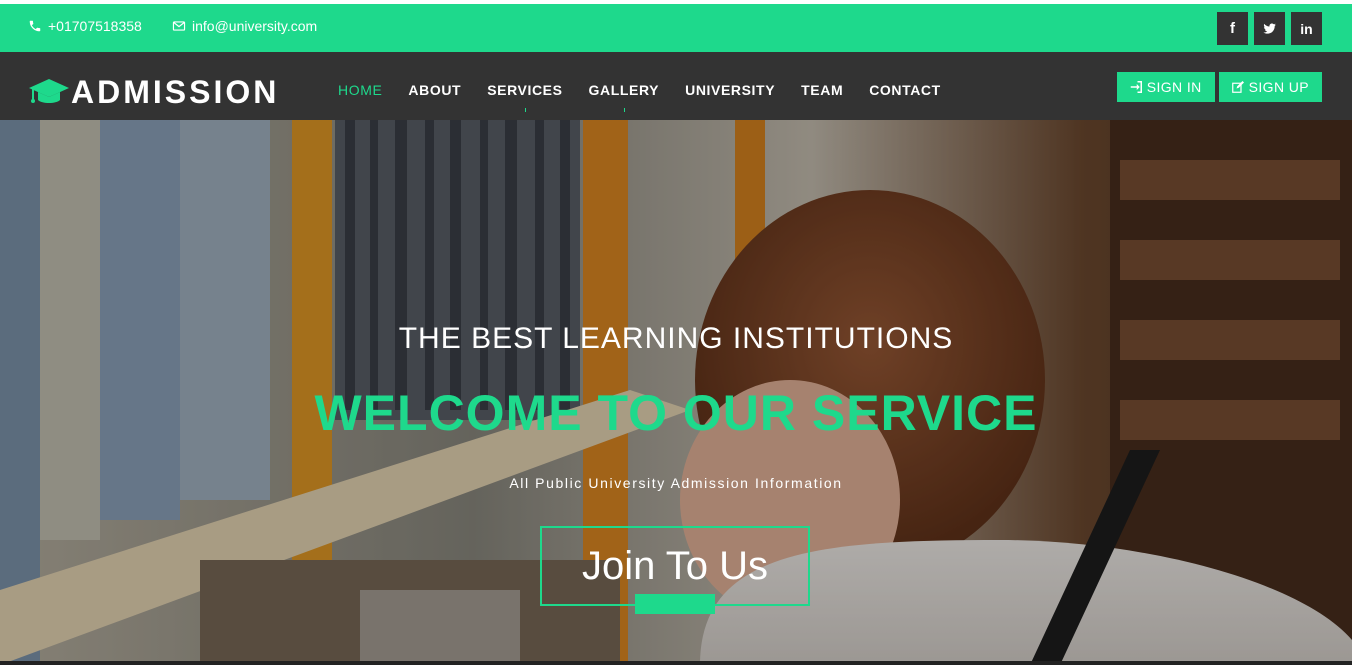  I want to click on nav-item-contact: CONTACT, so click(905, 90).